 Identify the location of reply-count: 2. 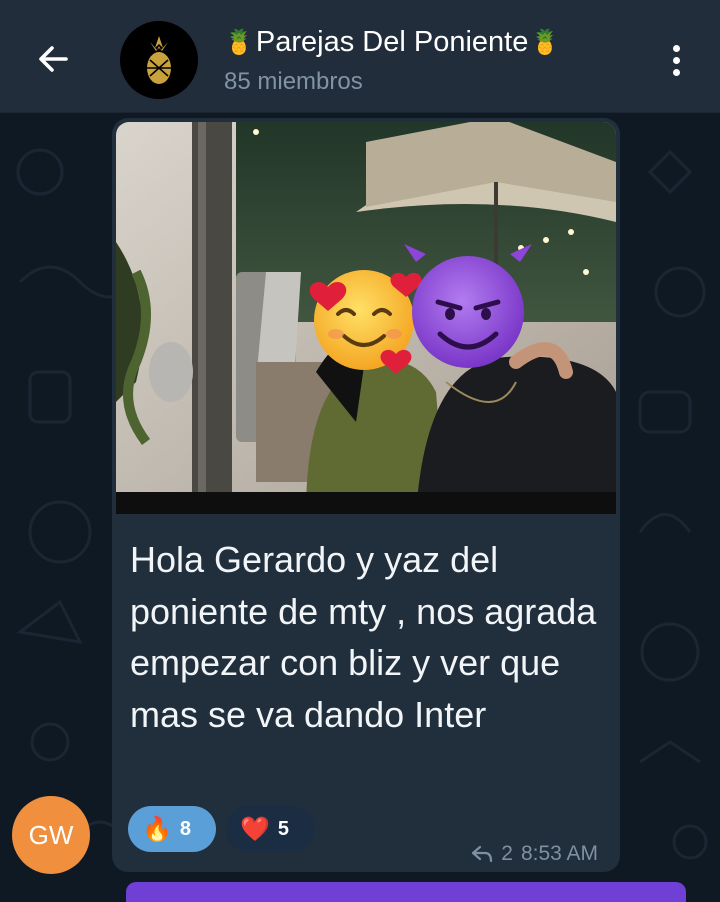
(507, 853).